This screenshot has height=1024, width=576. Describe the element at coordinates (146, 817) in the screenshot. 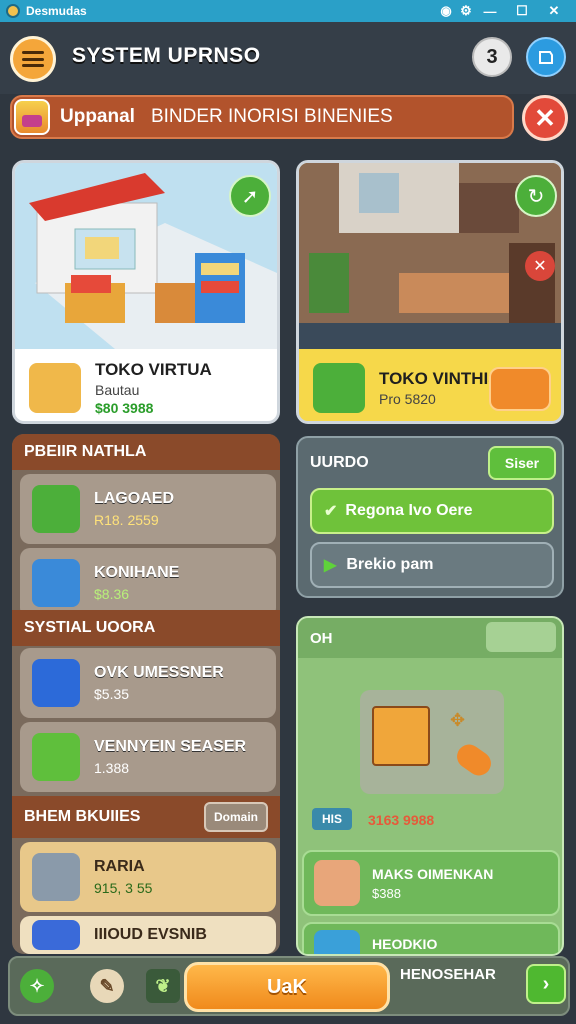

I see `section-header: BHEM BKUIIES Domain` at that location.